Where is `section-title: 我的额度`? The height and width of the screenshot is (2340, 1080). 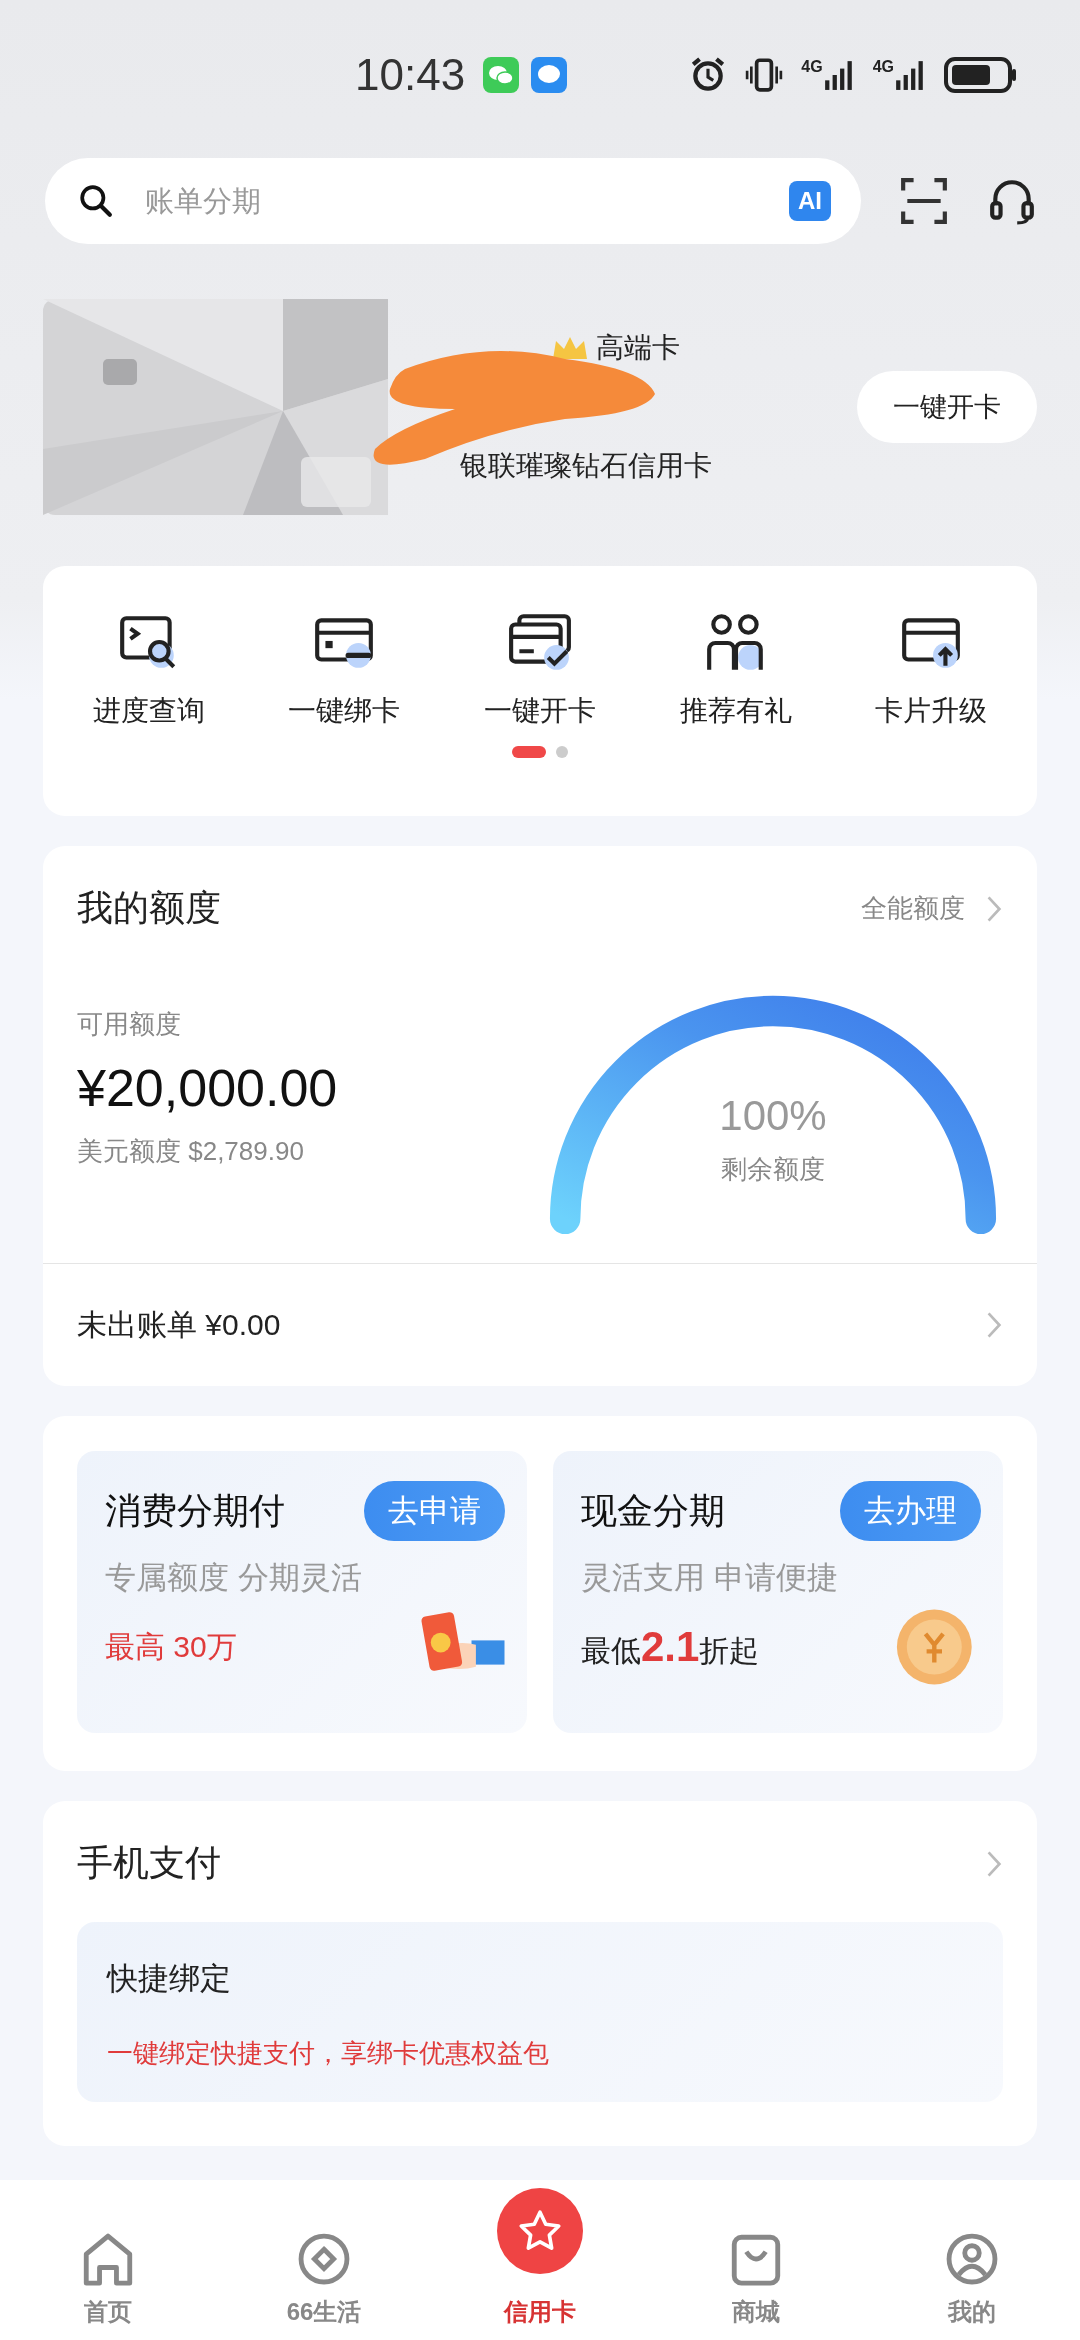 section-title: 我的额度 is located at coordinates (149, 908).